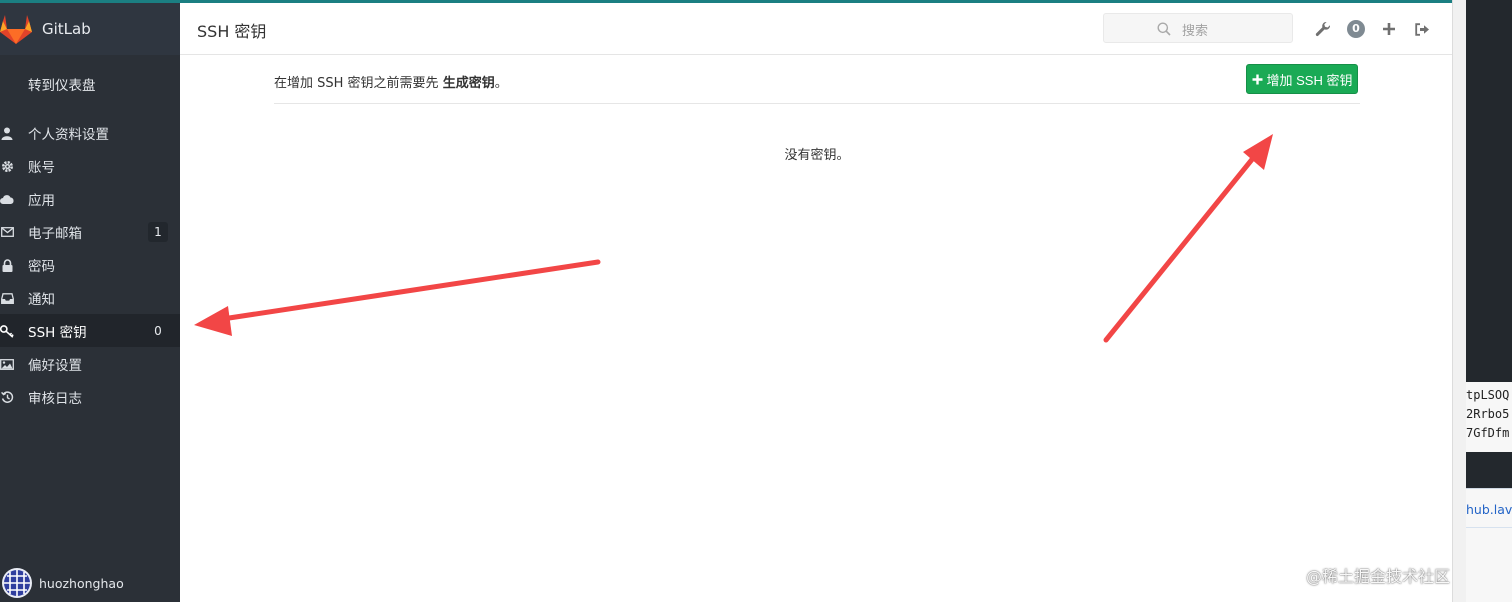  Describe the element at coordinates (7, 331) in the screenshot. I see `key-icon` at that location.